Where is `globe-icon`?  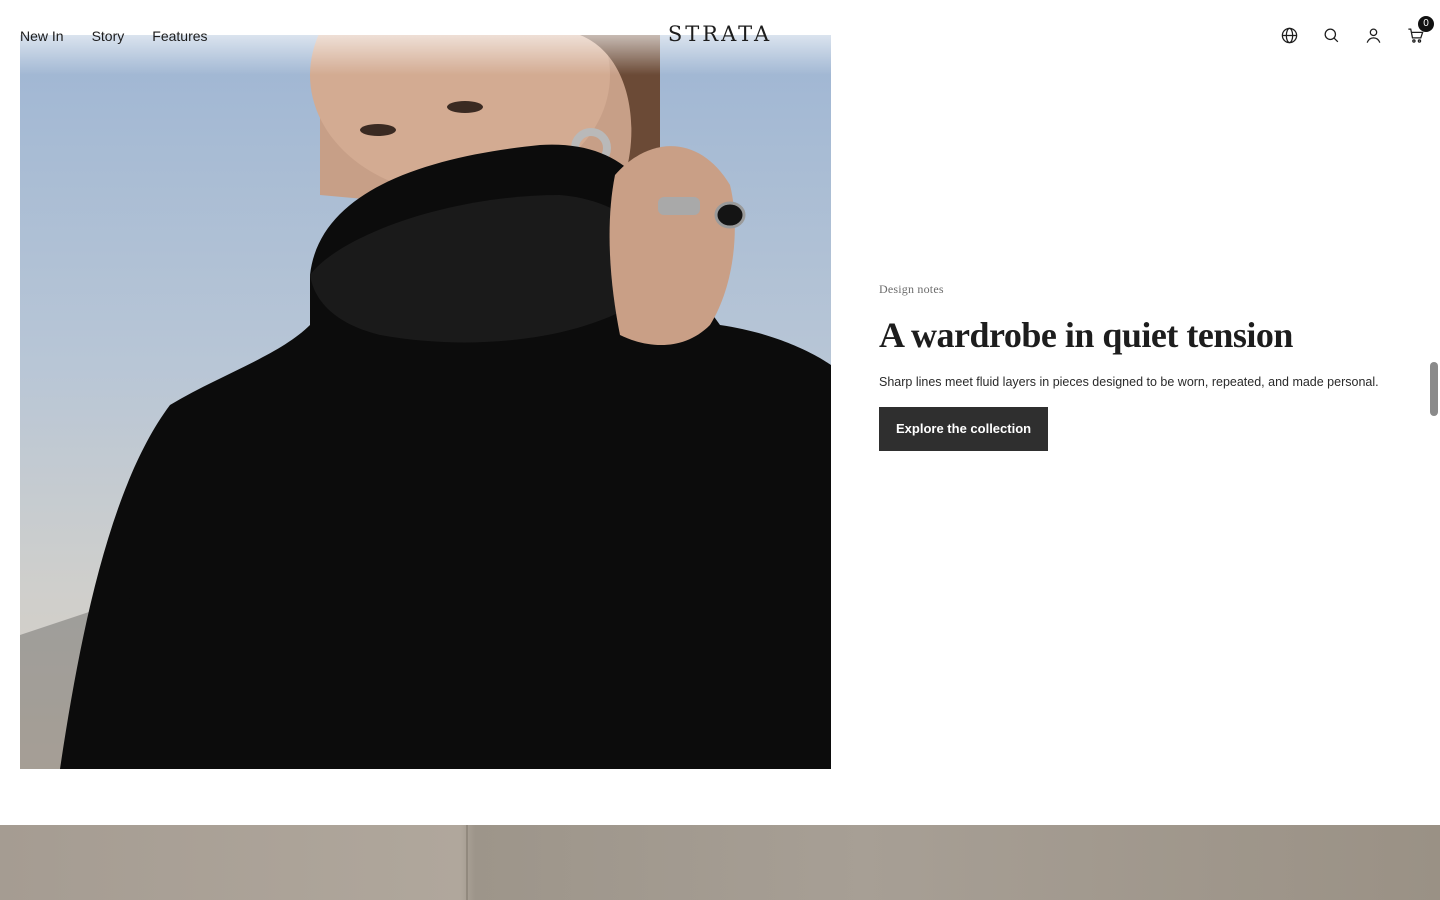
globe-icon is located at coordinates (1289, 35).